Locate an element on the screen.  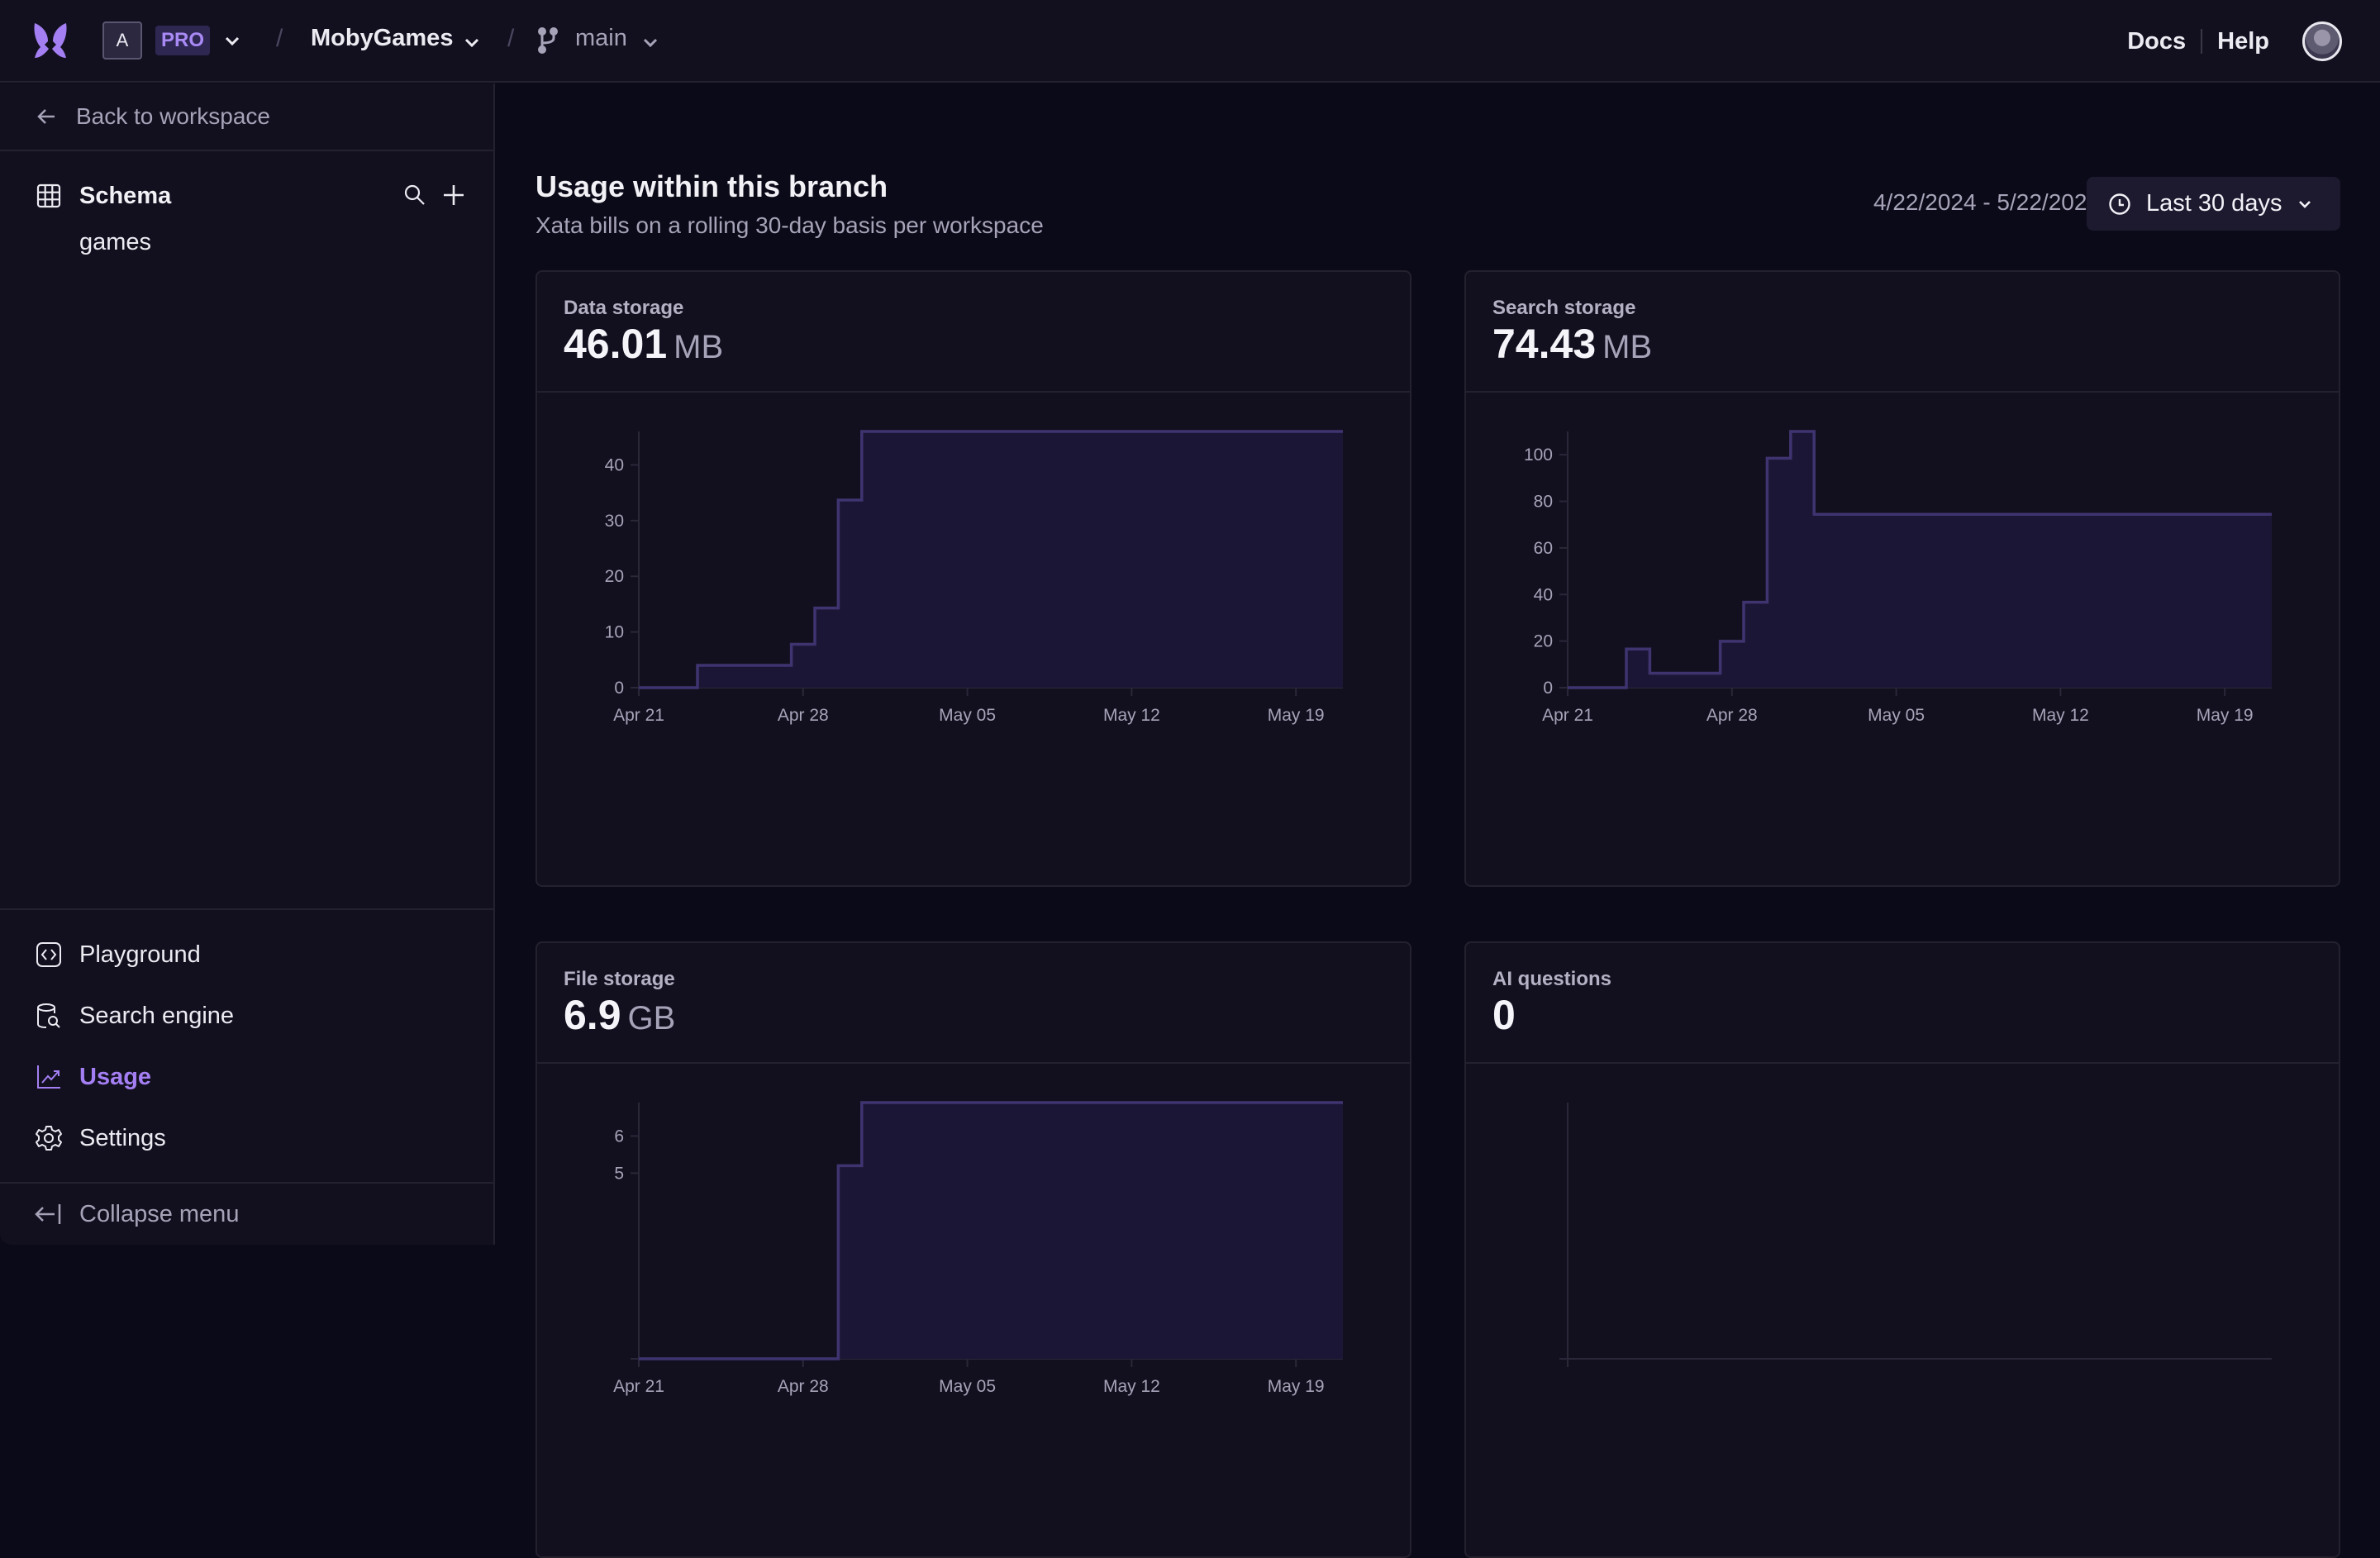
collapse-menu-label: Collapse menu is located at coordinates (159, 1213).